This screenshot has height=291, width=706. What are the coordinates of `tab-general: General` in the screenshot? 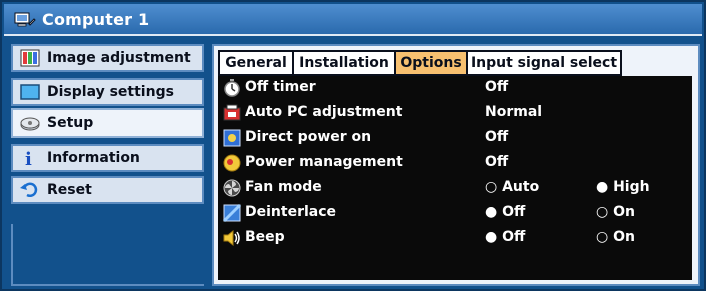 It's located at (256, 63).